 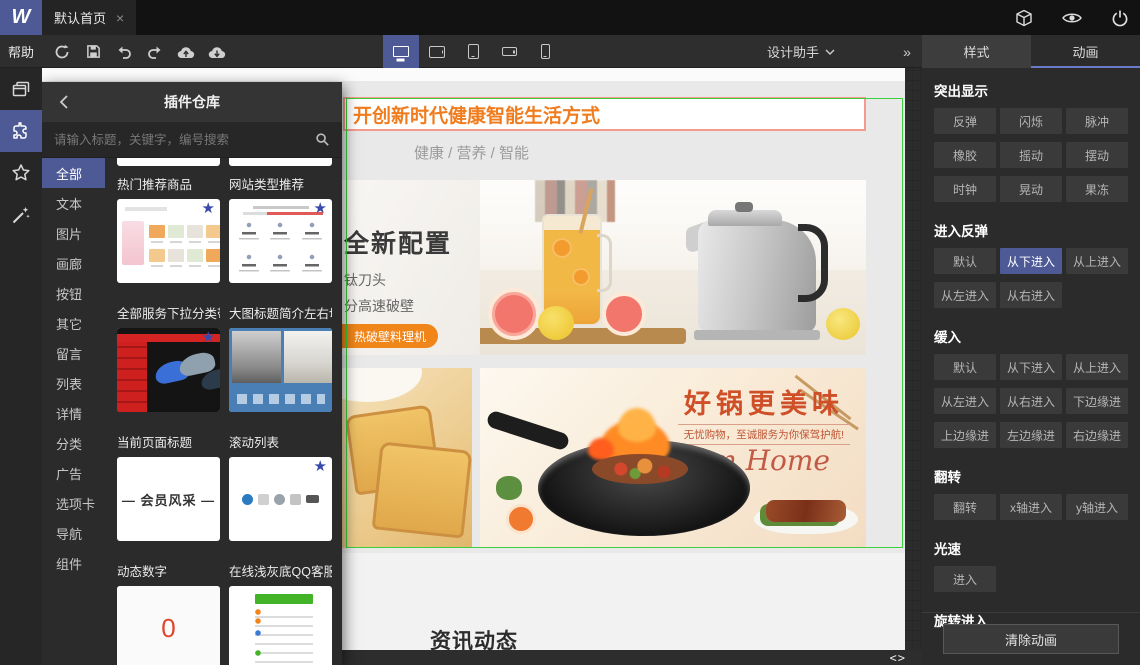 What do you see at coordinates (965, 507) in the screenshot?
I see `animation-button: 翻转` at bounding box center [965, 507].